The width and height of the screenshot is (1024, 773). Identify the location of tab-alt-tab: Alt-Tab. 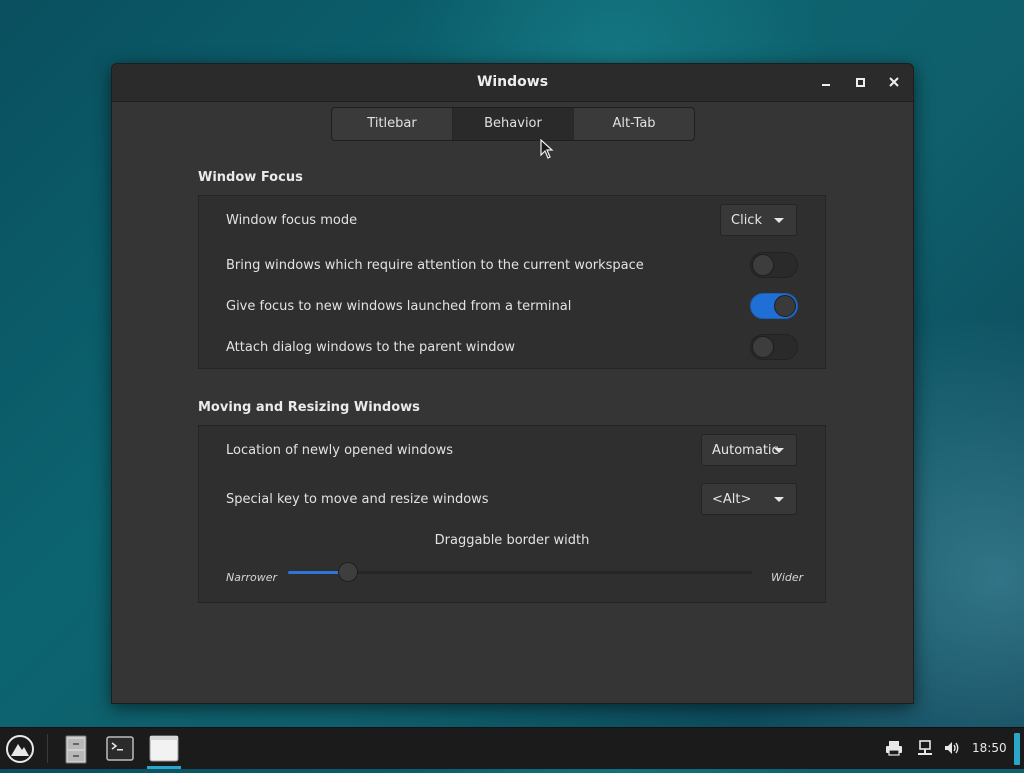
(634, 124).